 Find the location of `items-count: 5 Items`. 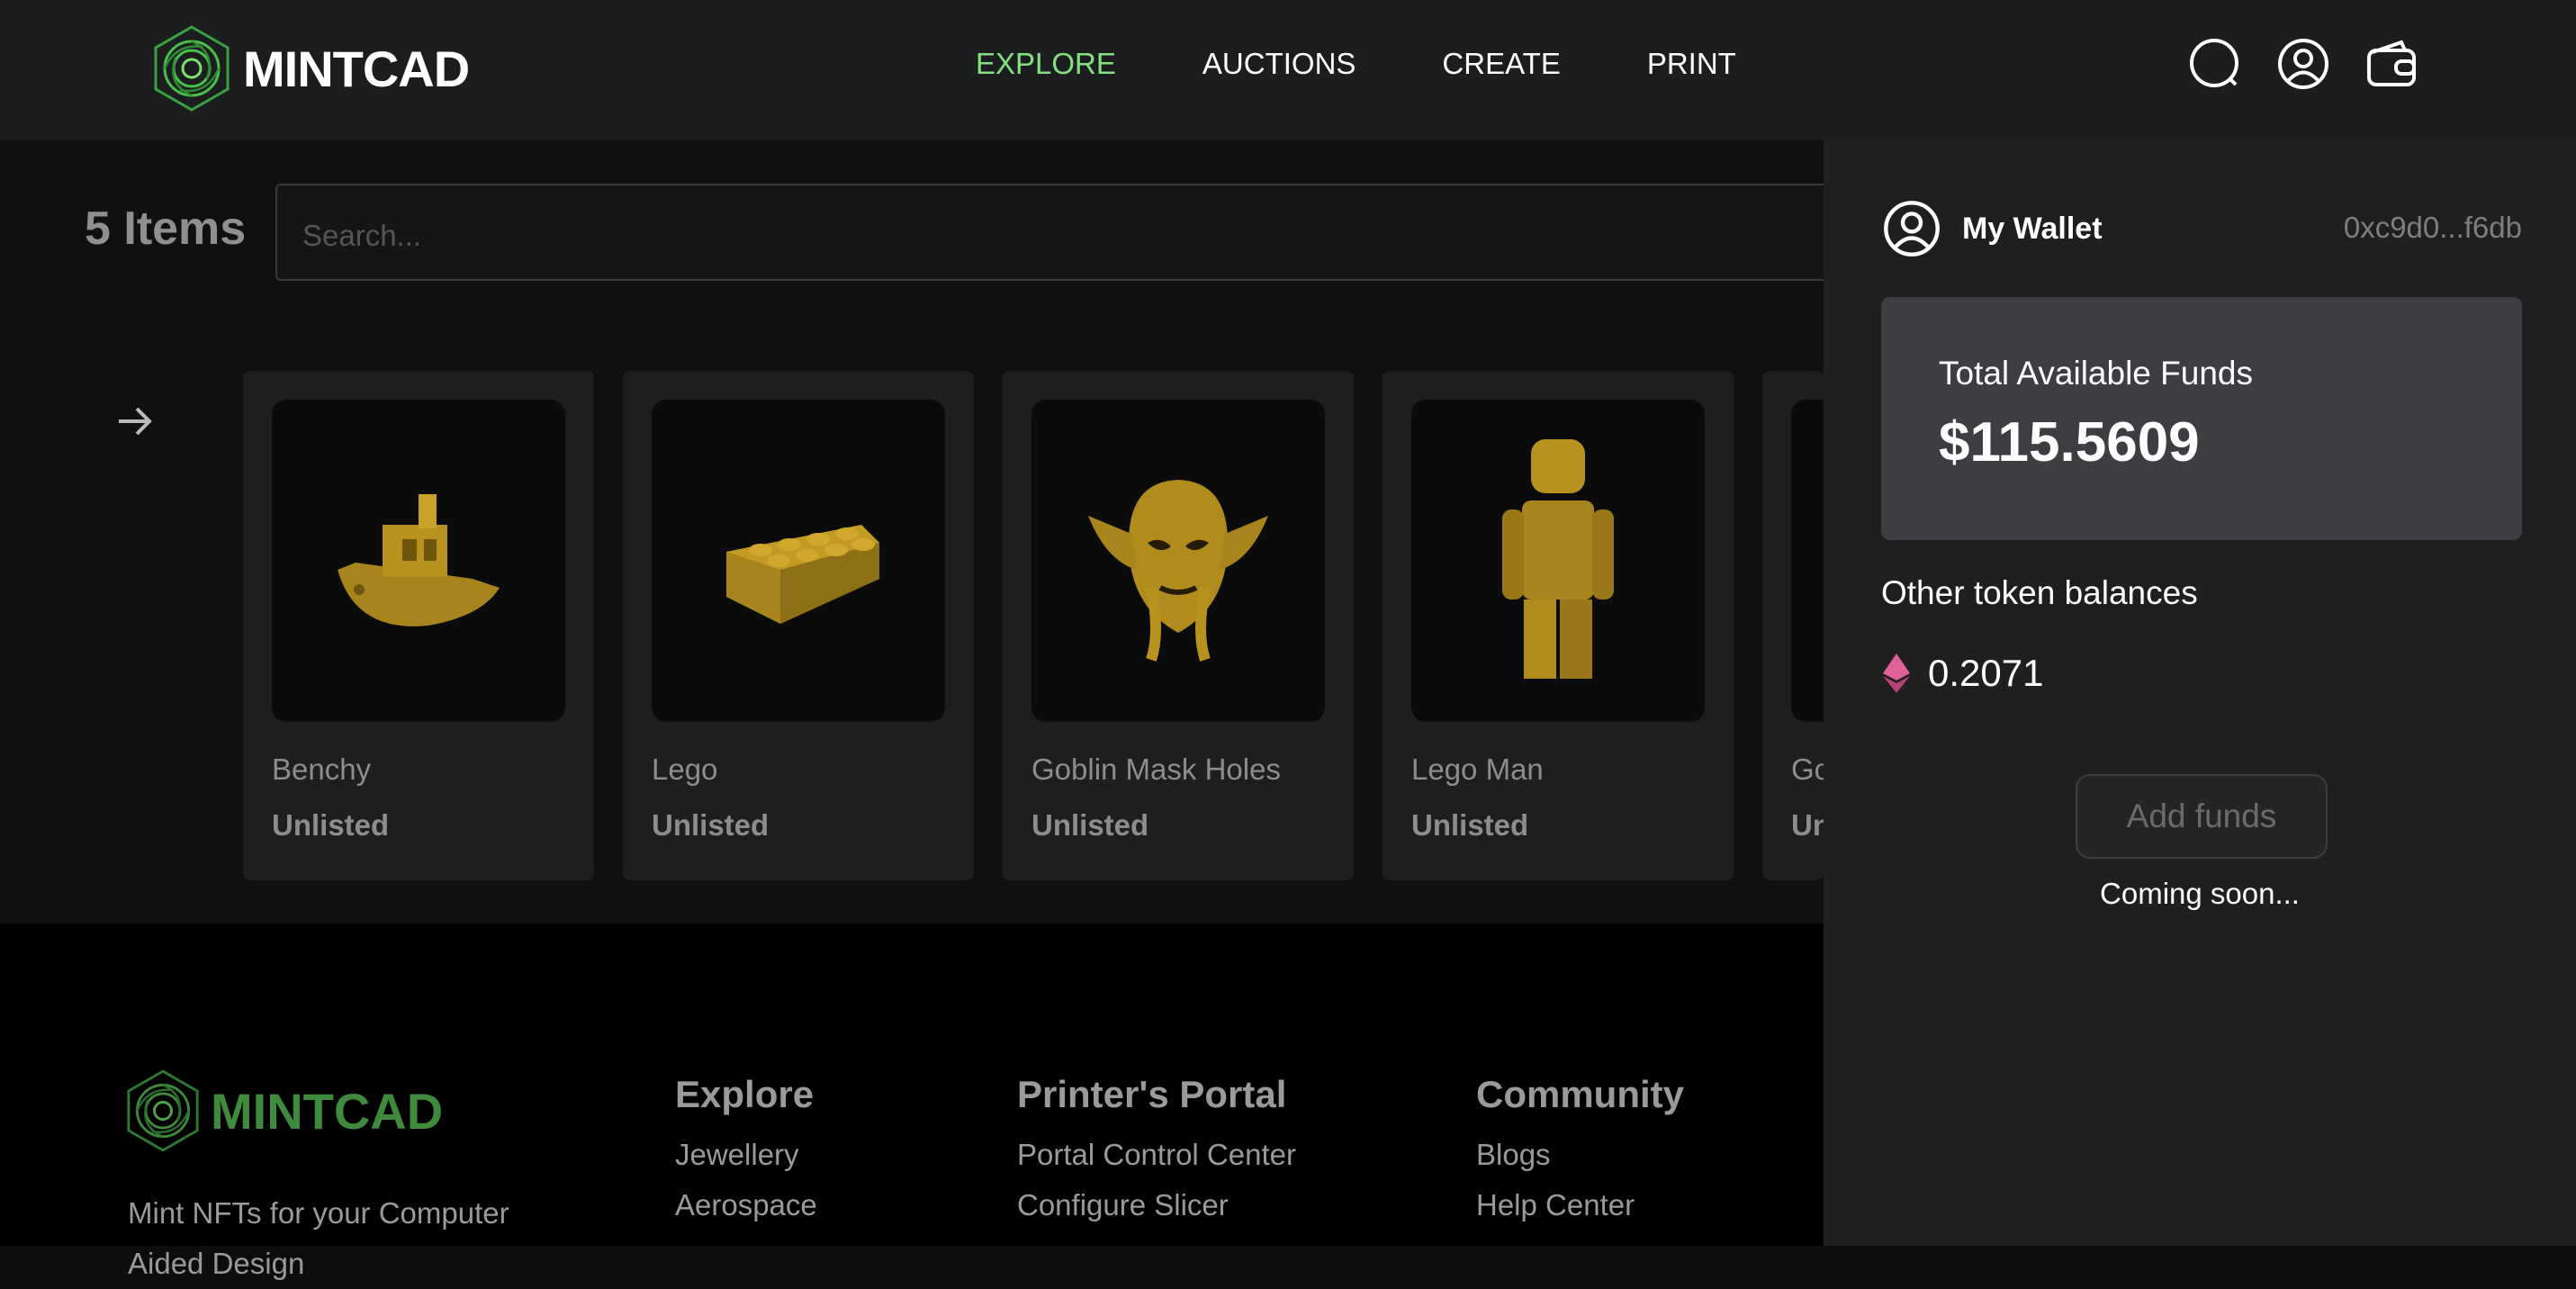

items-count: 5 Items is located at coordinates (166, 229).